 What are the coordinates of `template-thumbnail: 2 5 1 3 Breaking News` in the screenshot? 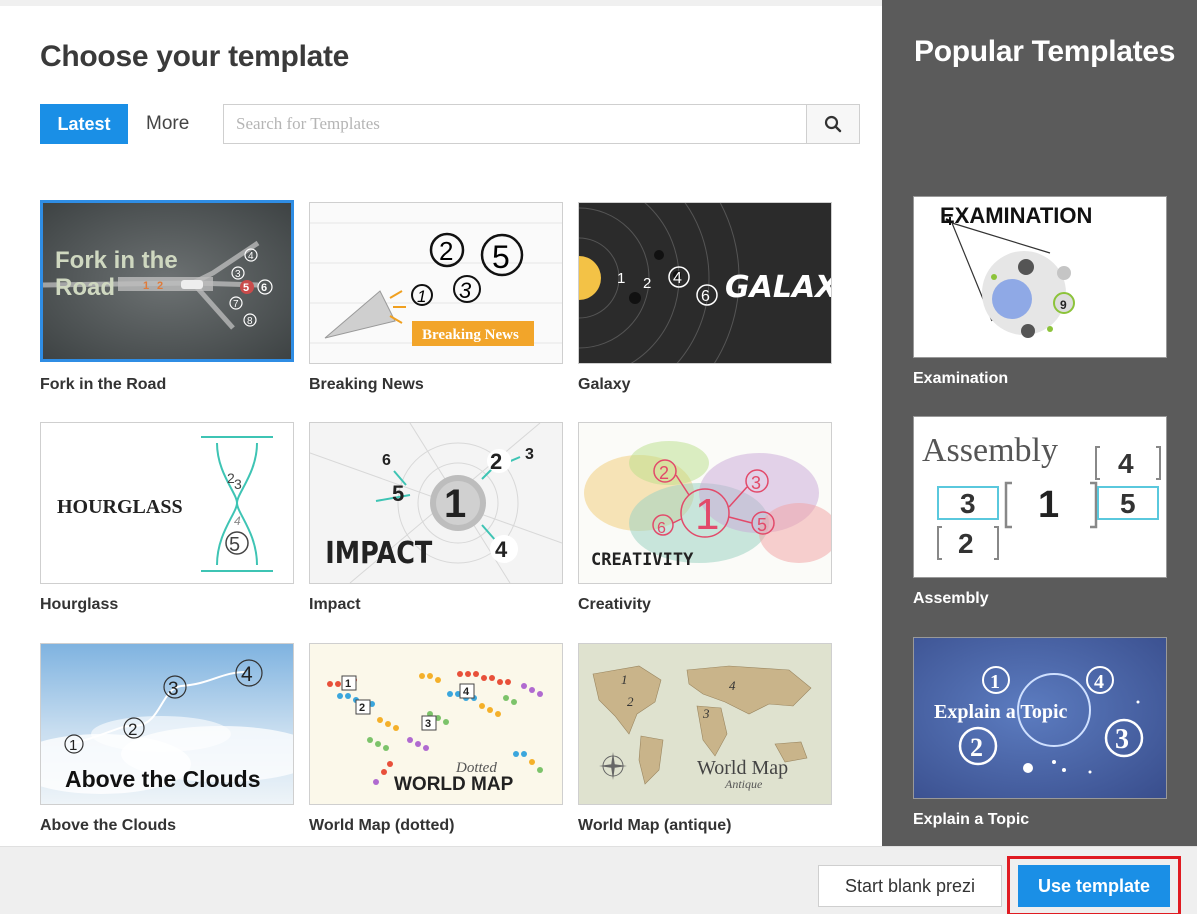 It's located at (436, 283).